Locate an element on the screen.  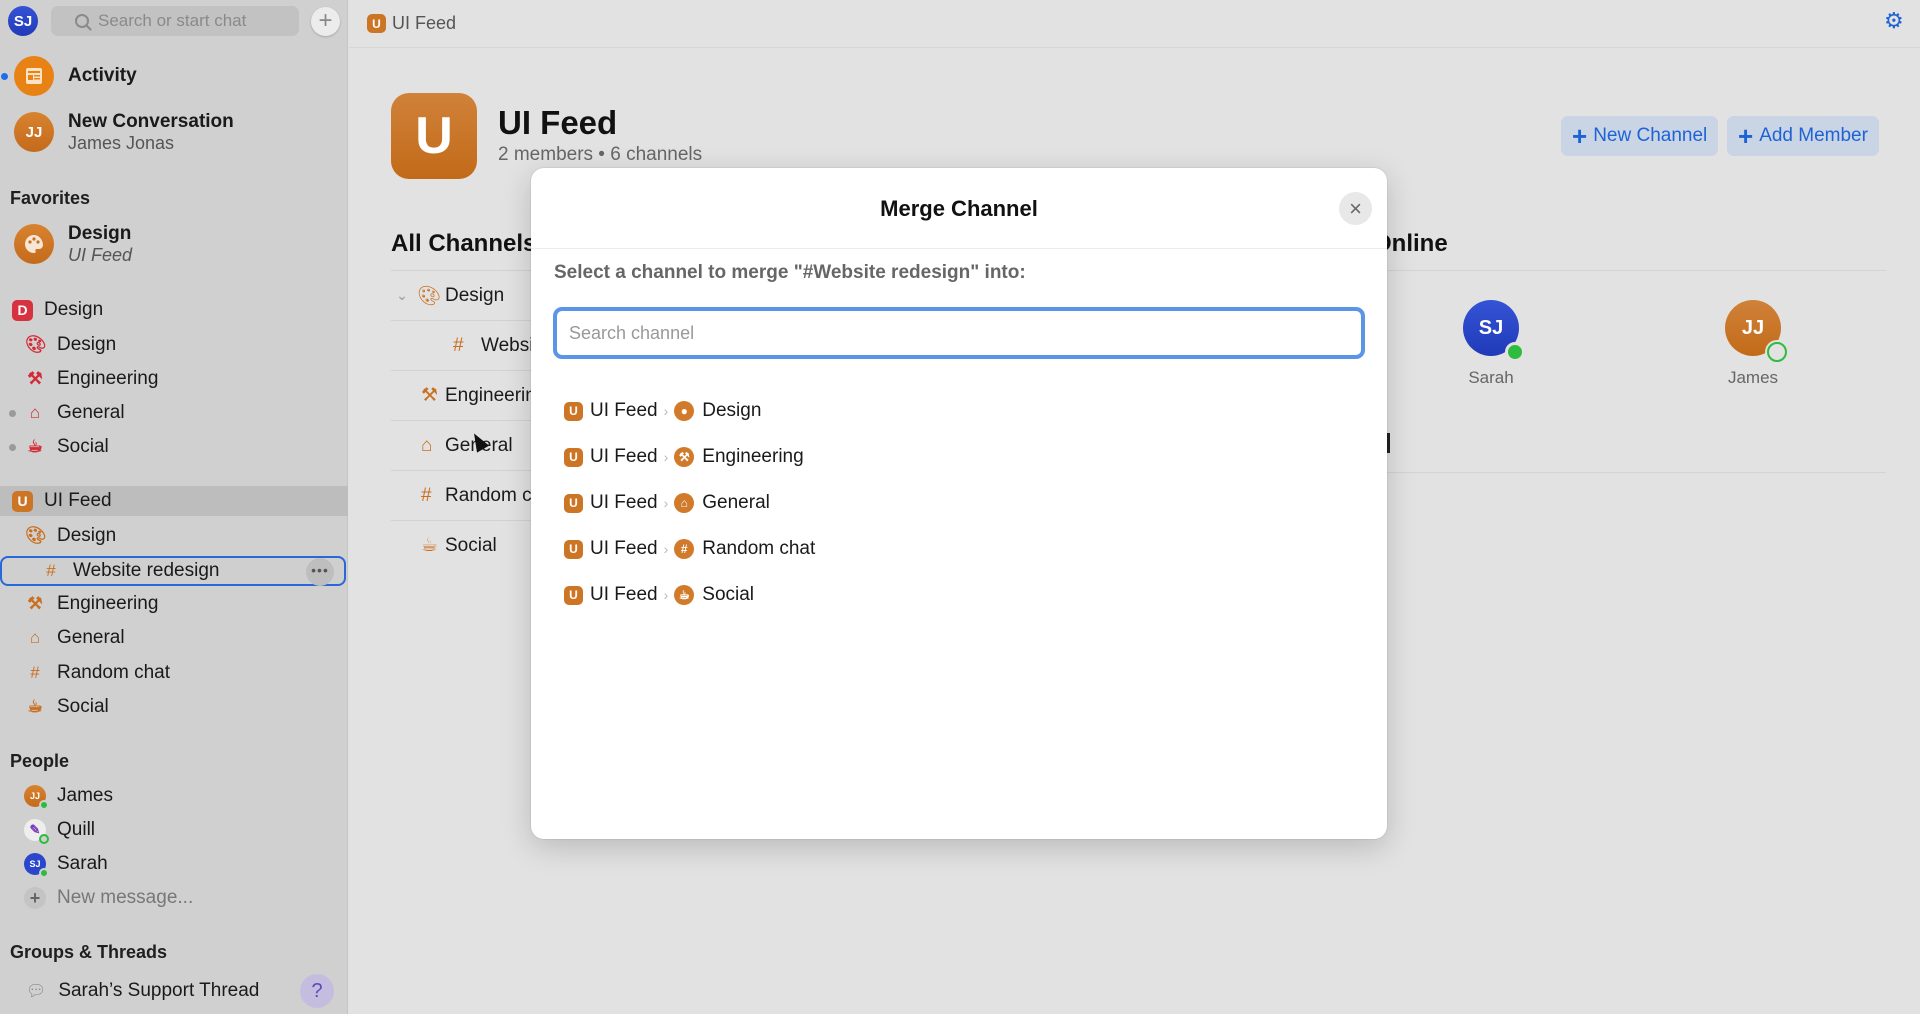
destination-option-social: U UI Feed › ☕︎ Social is located at coordinates (689, 595).